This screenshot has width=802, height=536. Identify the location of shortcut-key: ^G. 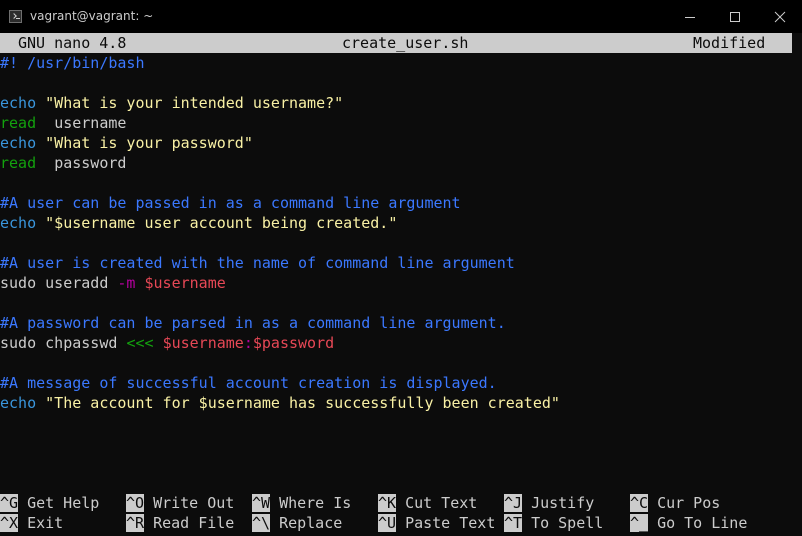
(9, 503).